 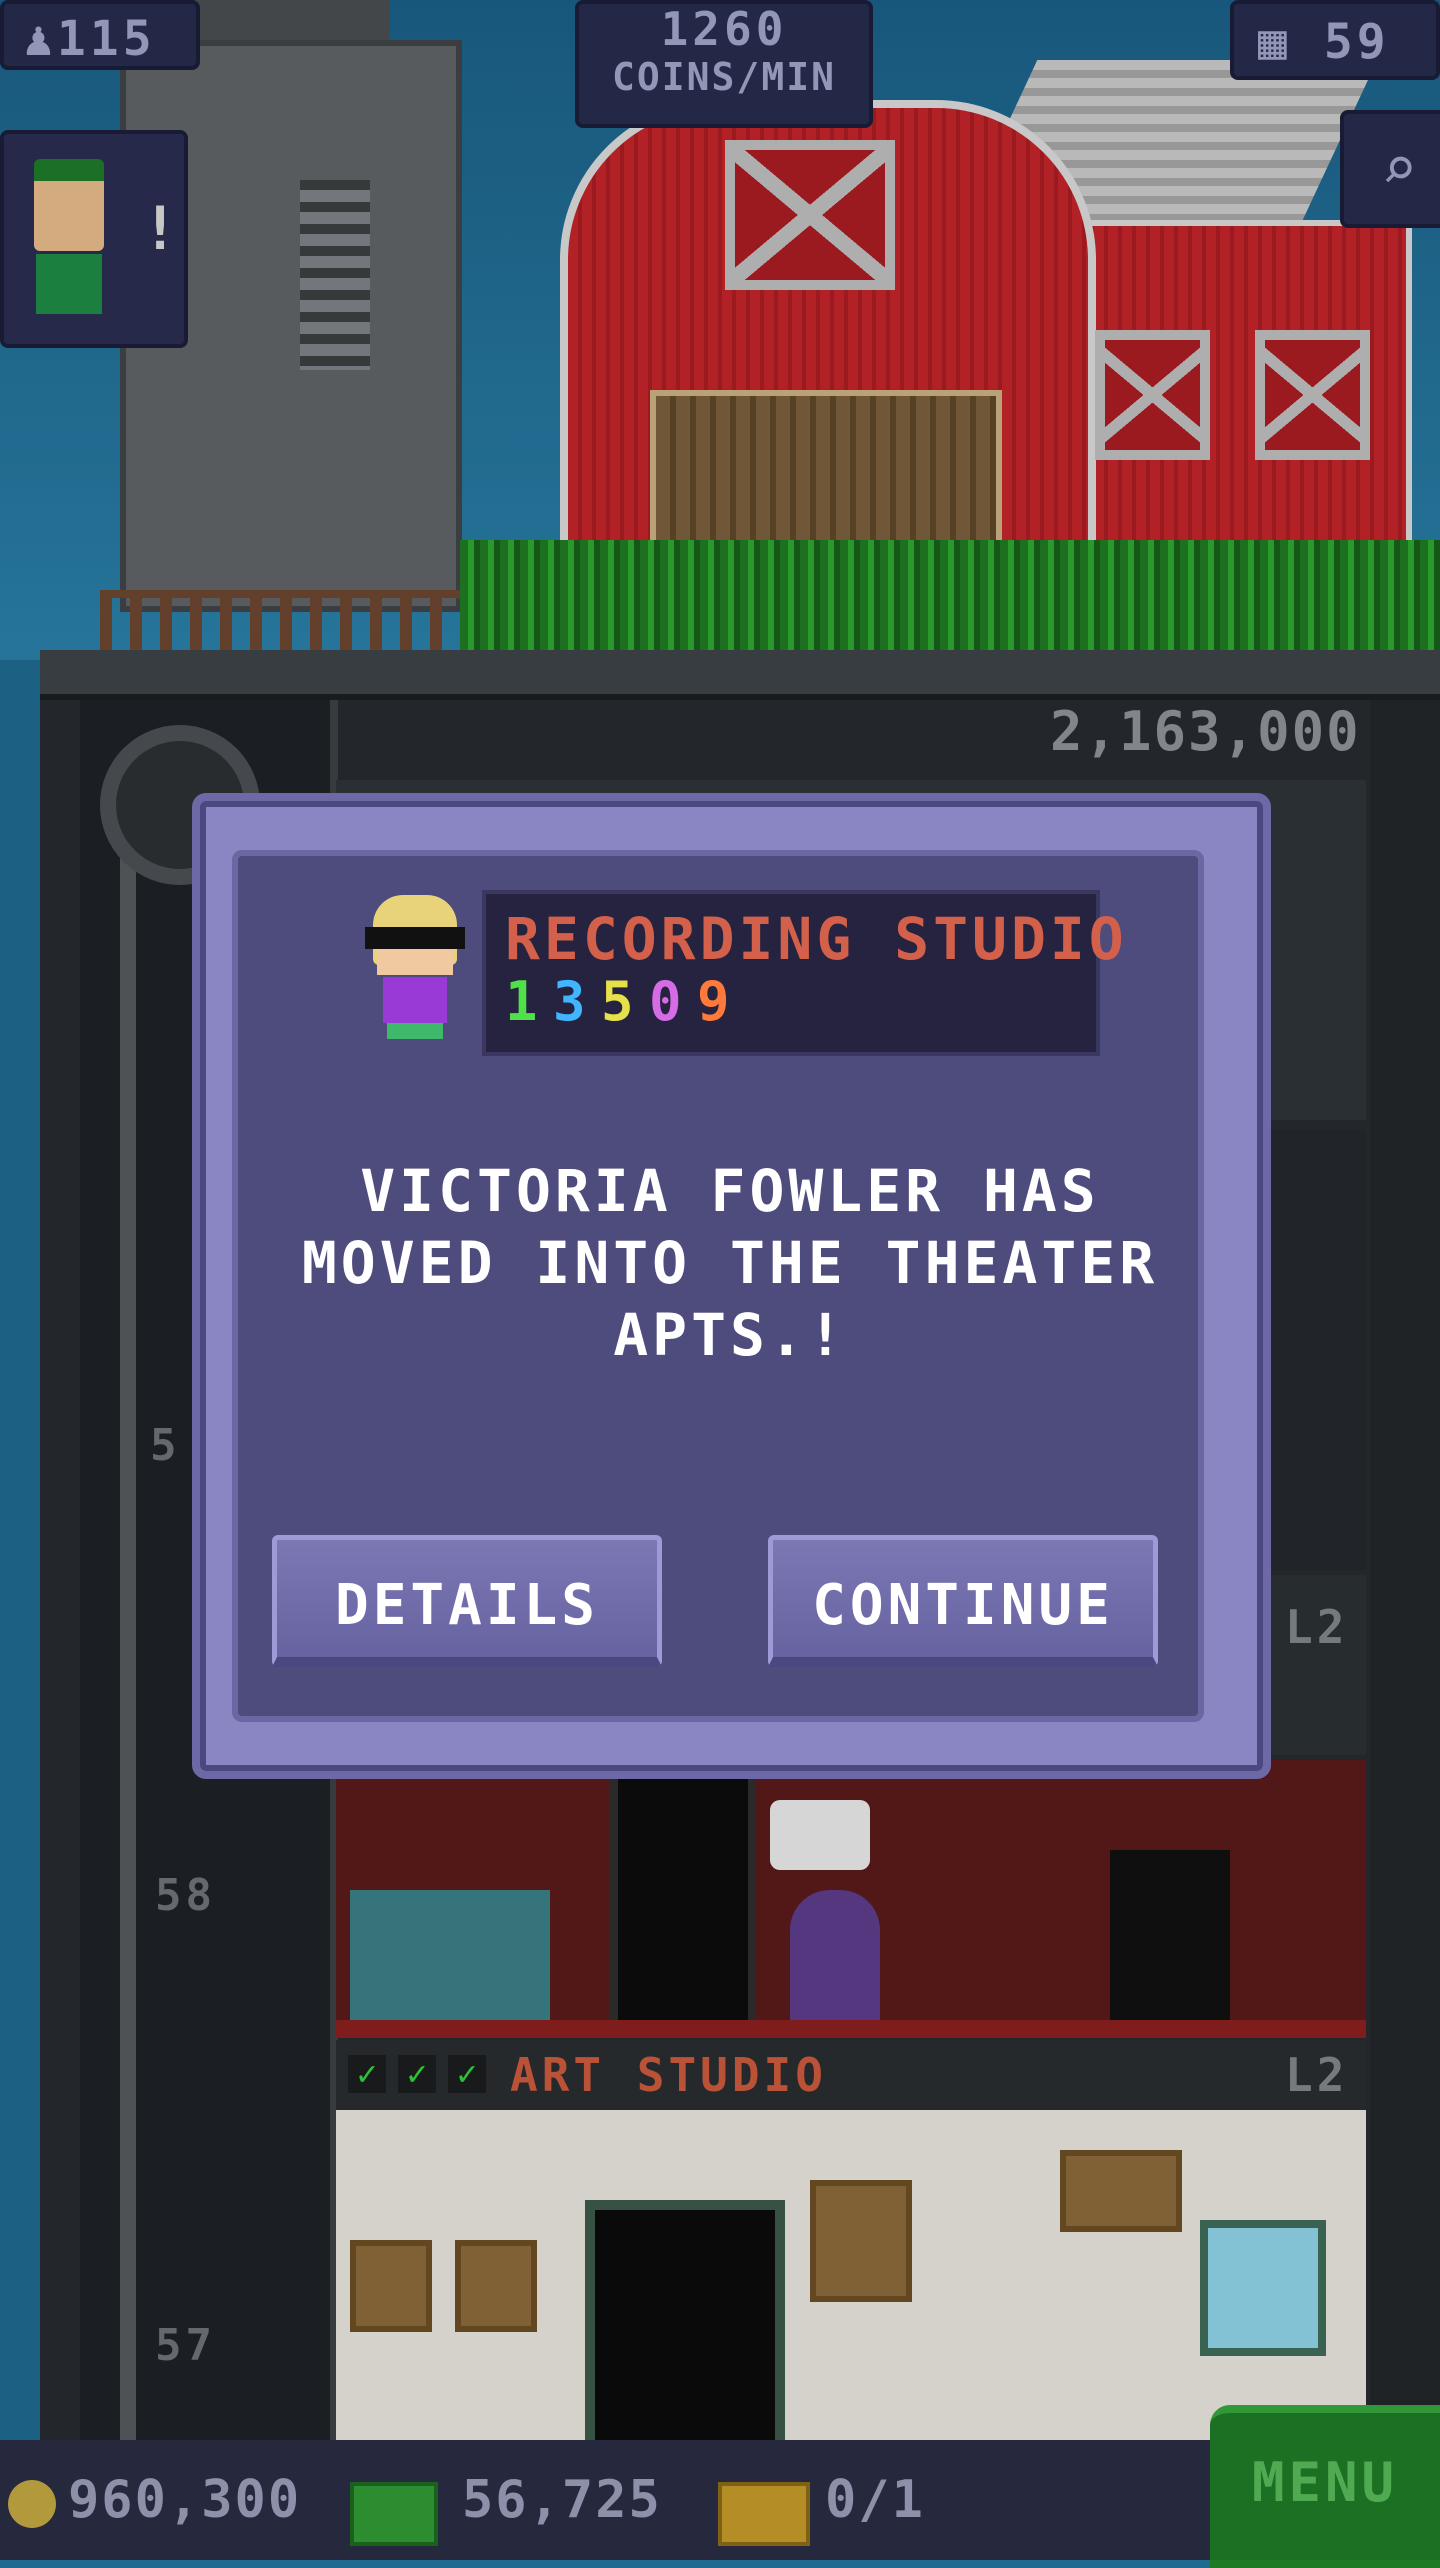 I want to click on message-line: VICTORIA FOWLER HAS, so click(x=730, y=1191).